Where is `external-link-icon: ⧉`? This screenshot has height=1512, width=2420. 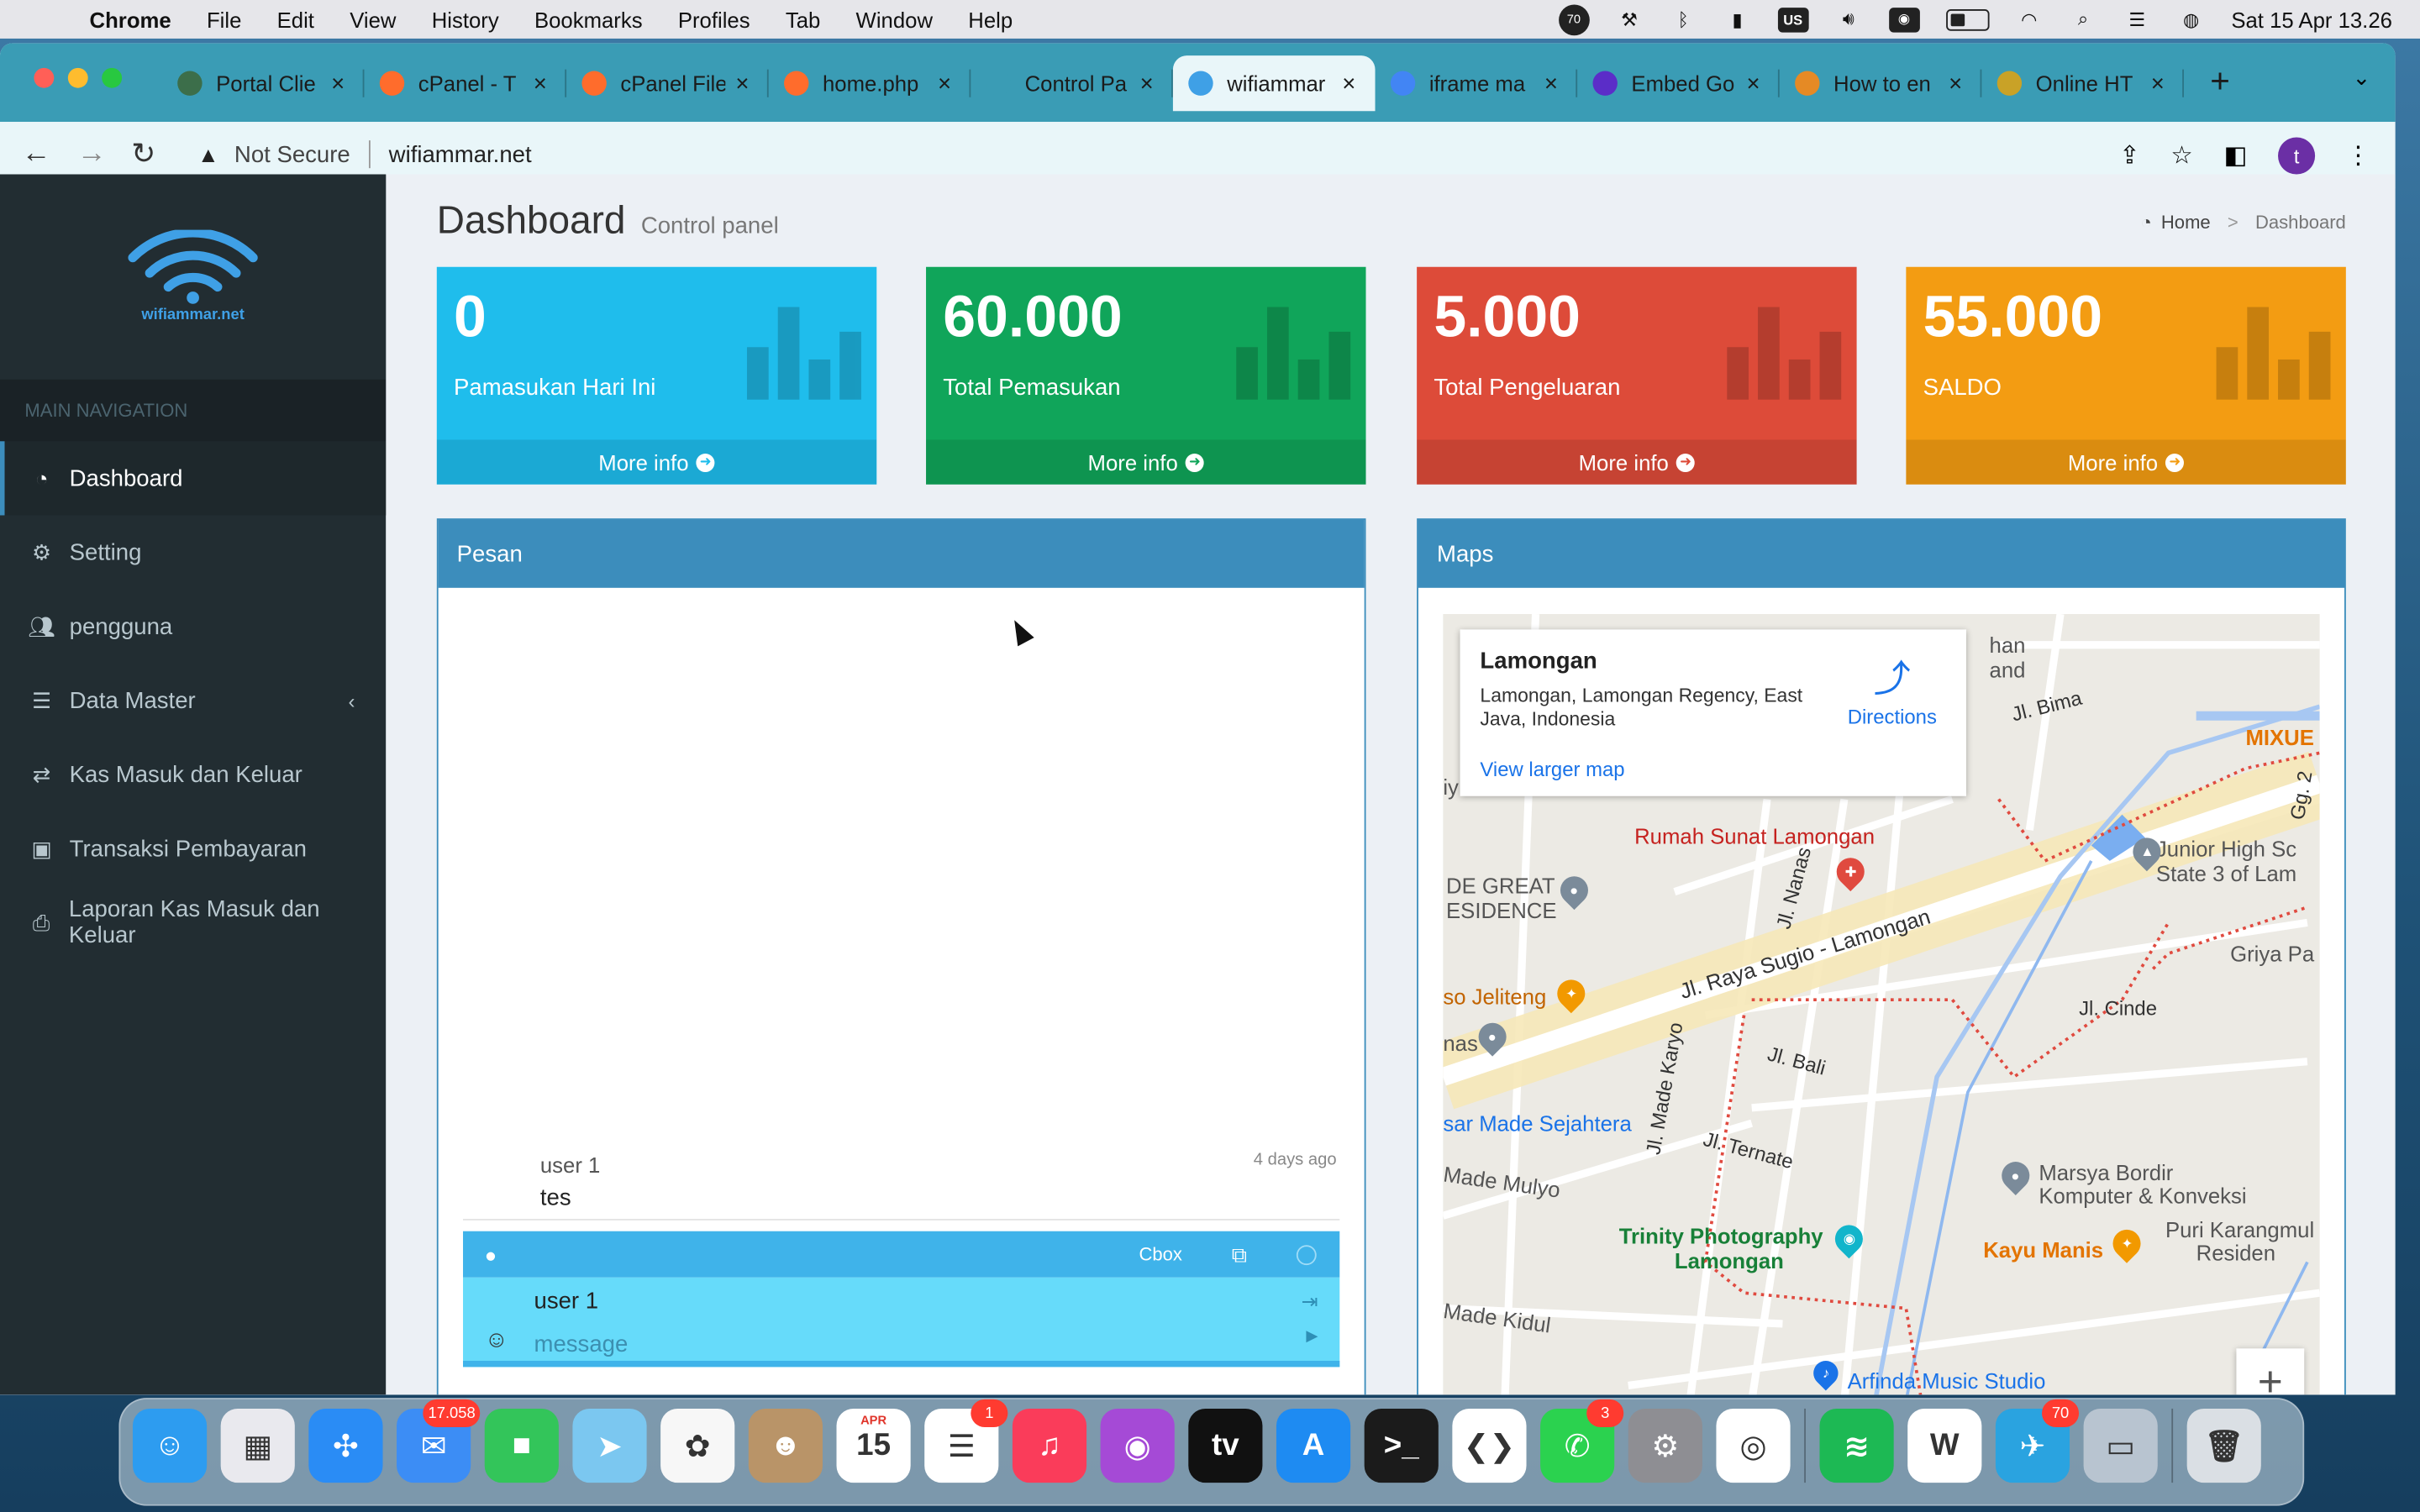 external-link-icon: ⧉ is located at coordinates (1239, 1255).